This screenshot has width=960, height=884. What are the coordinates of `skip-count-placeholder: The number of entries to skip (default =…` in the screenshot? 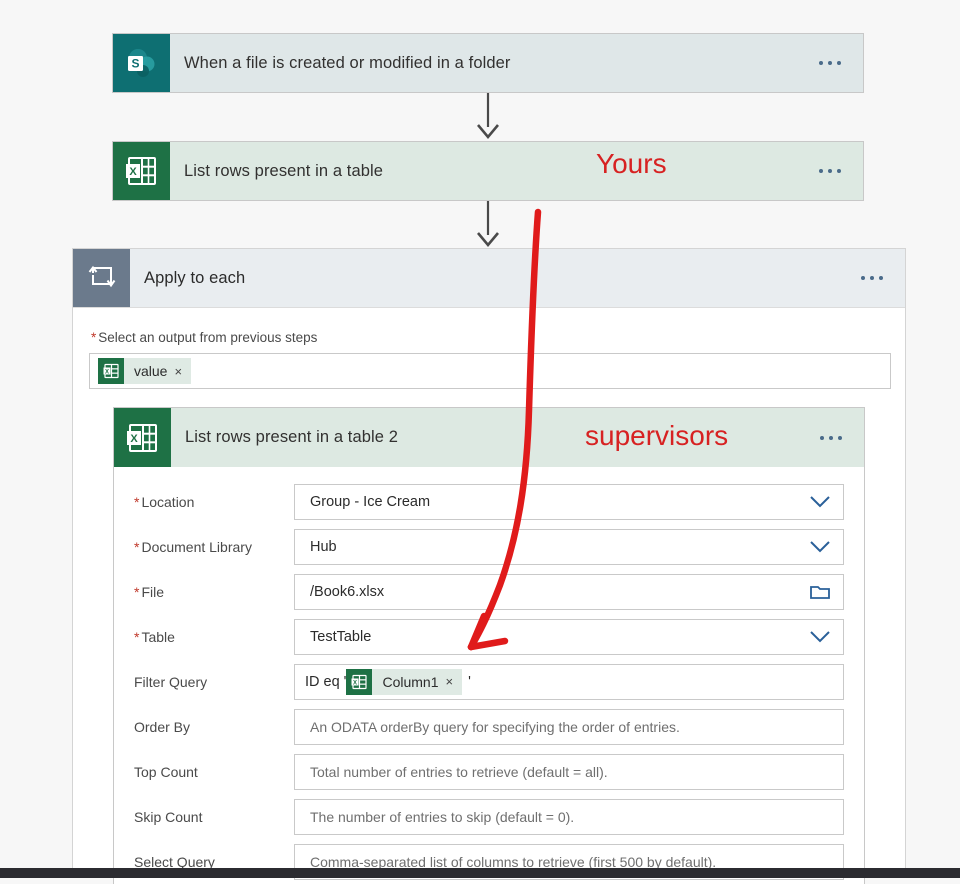 It's located at (442, 816).